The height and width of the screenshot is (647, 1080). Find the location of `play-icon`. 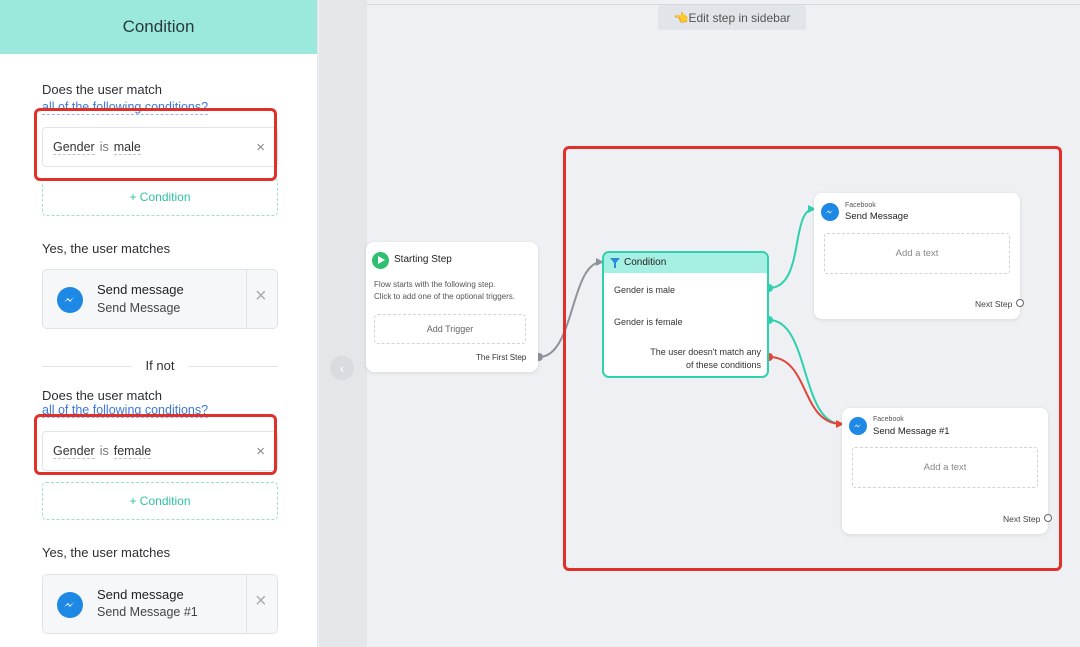

play-icon is located at coordinates (380, 260).